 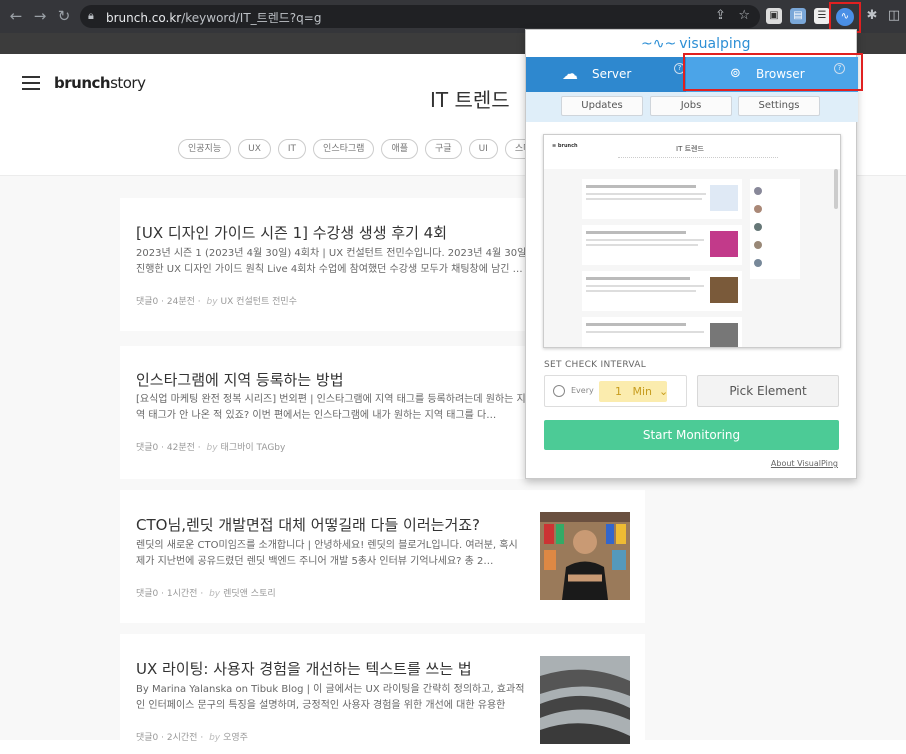 What do you see at coordinates (420, 16) in the screenshot?
I see `address-bar: 🔒︎ brunch.co.kr/keyword/IT_트렌드?q=g ⇪ ☆` at bounding box center [420, 16].